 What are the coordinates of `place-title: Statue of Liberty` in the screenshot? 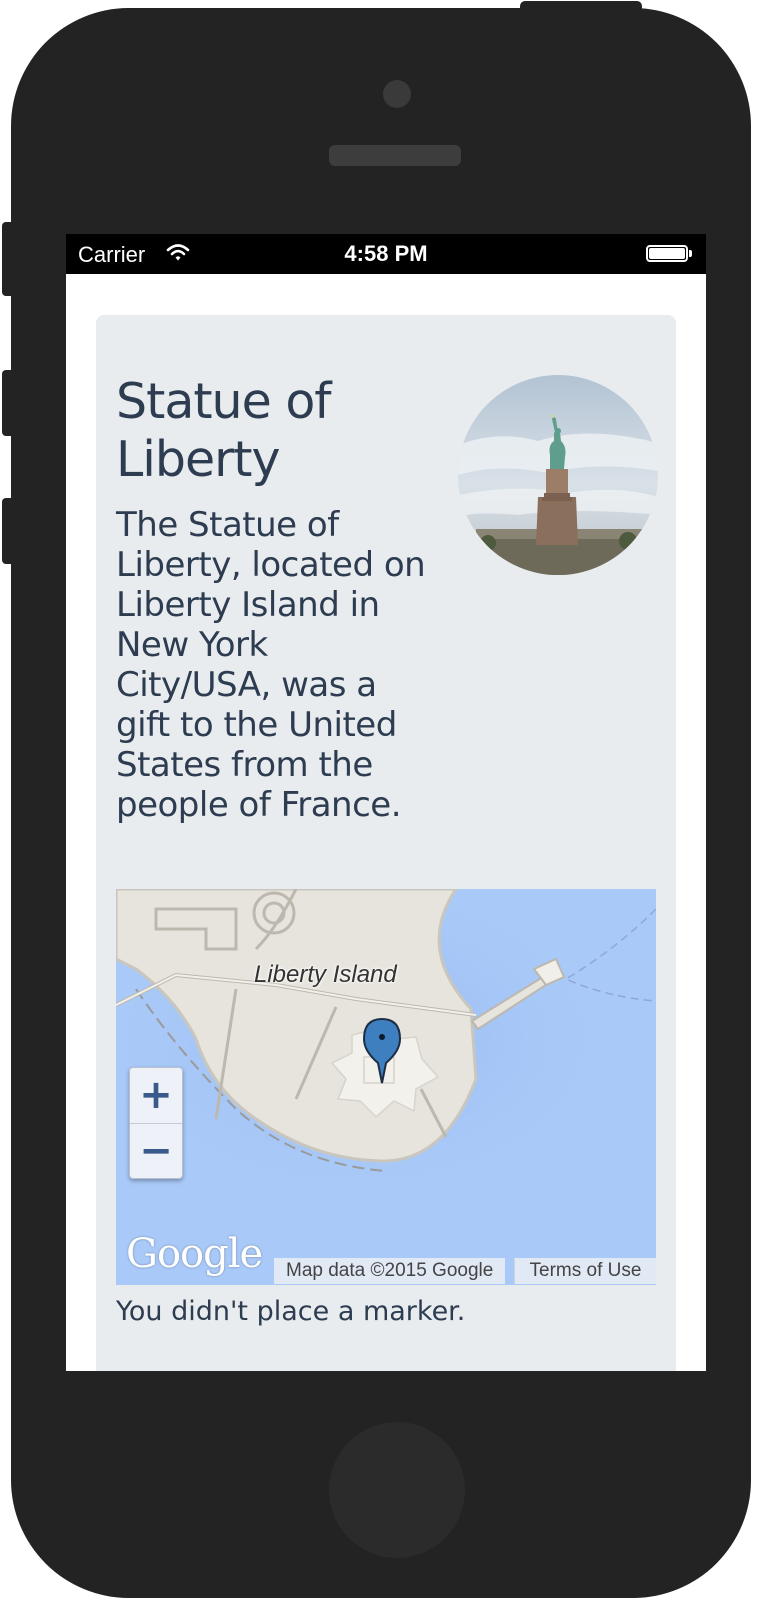 It's located at (224, 430).